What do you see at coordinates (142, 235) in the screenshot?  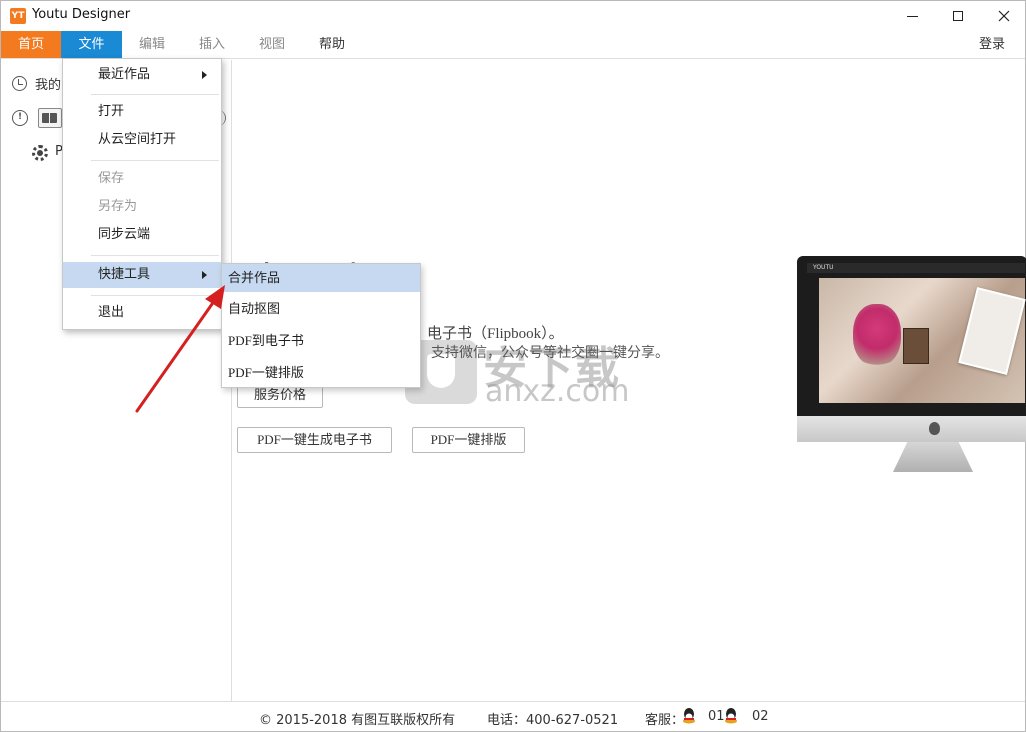 I see `menu-item-sync-cloud: 同步云端` at bounding box center [142, 235].